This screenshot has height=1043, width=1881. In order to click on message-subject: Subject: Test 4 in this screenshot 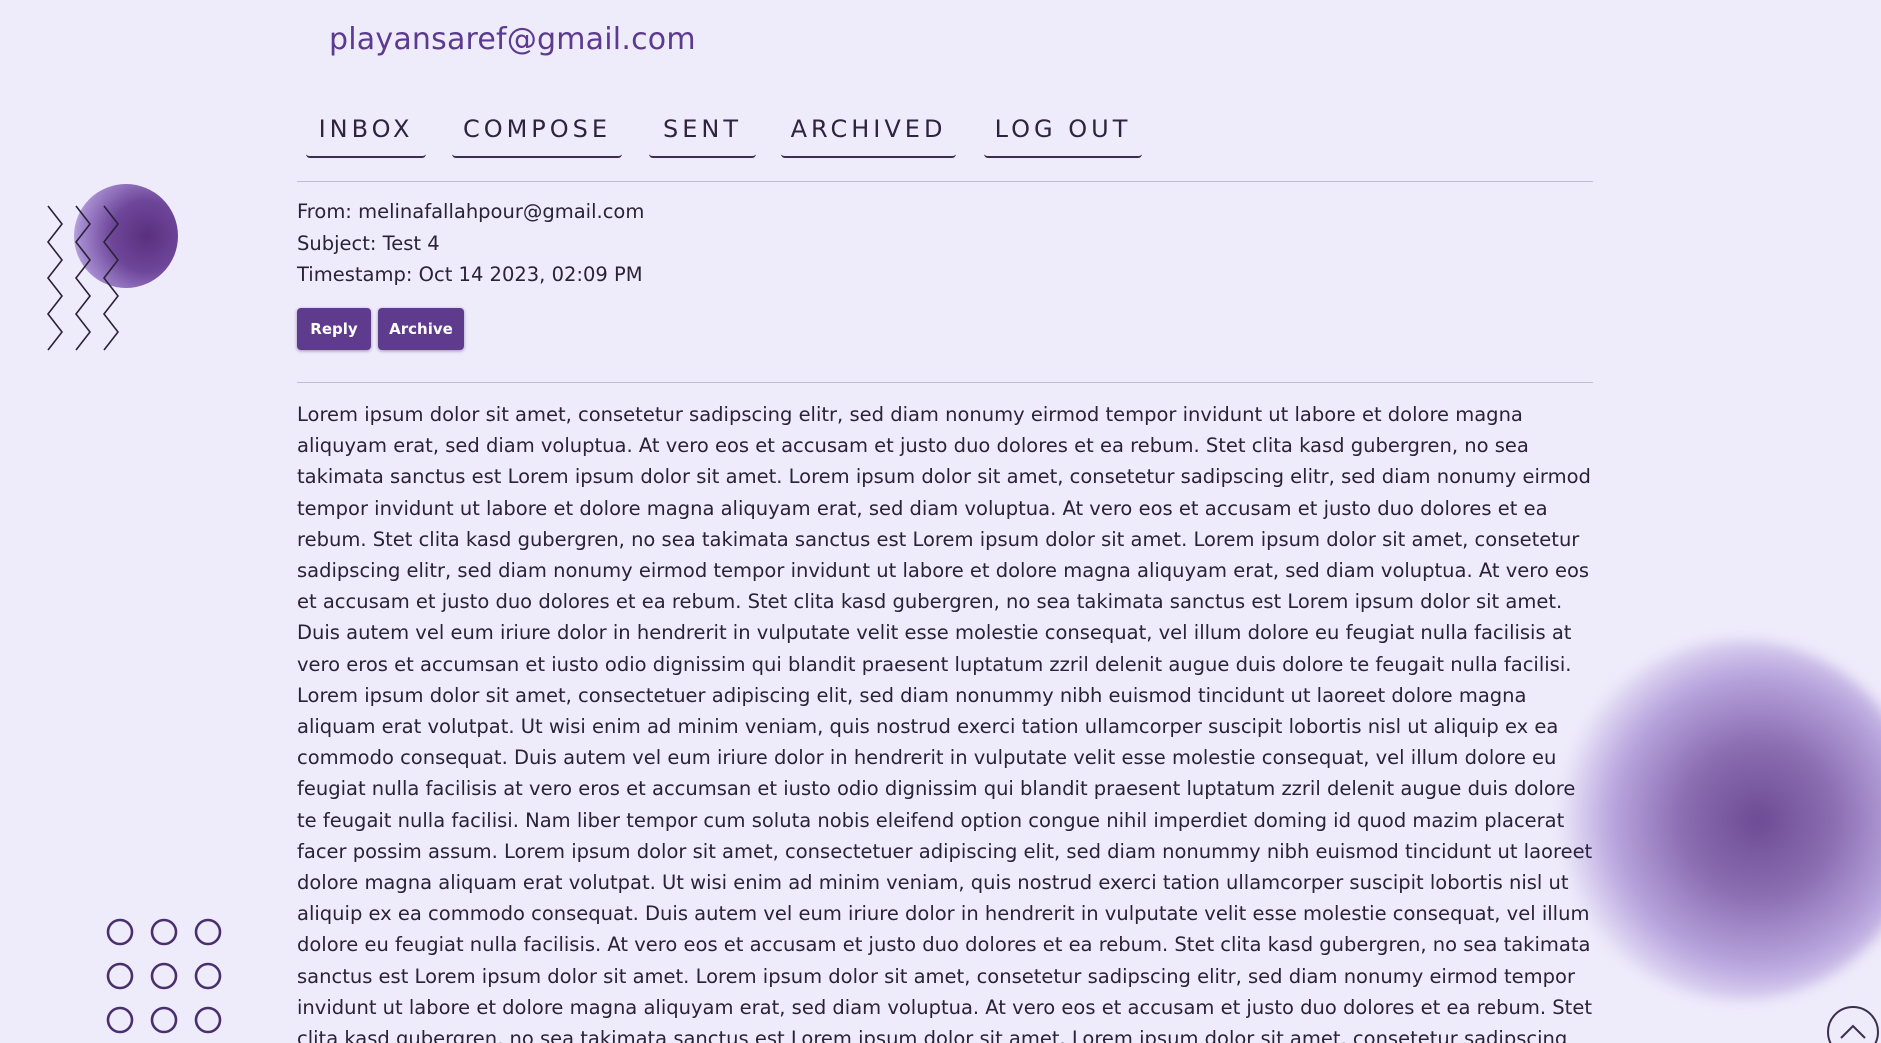, I will do `click(368, 243)`.